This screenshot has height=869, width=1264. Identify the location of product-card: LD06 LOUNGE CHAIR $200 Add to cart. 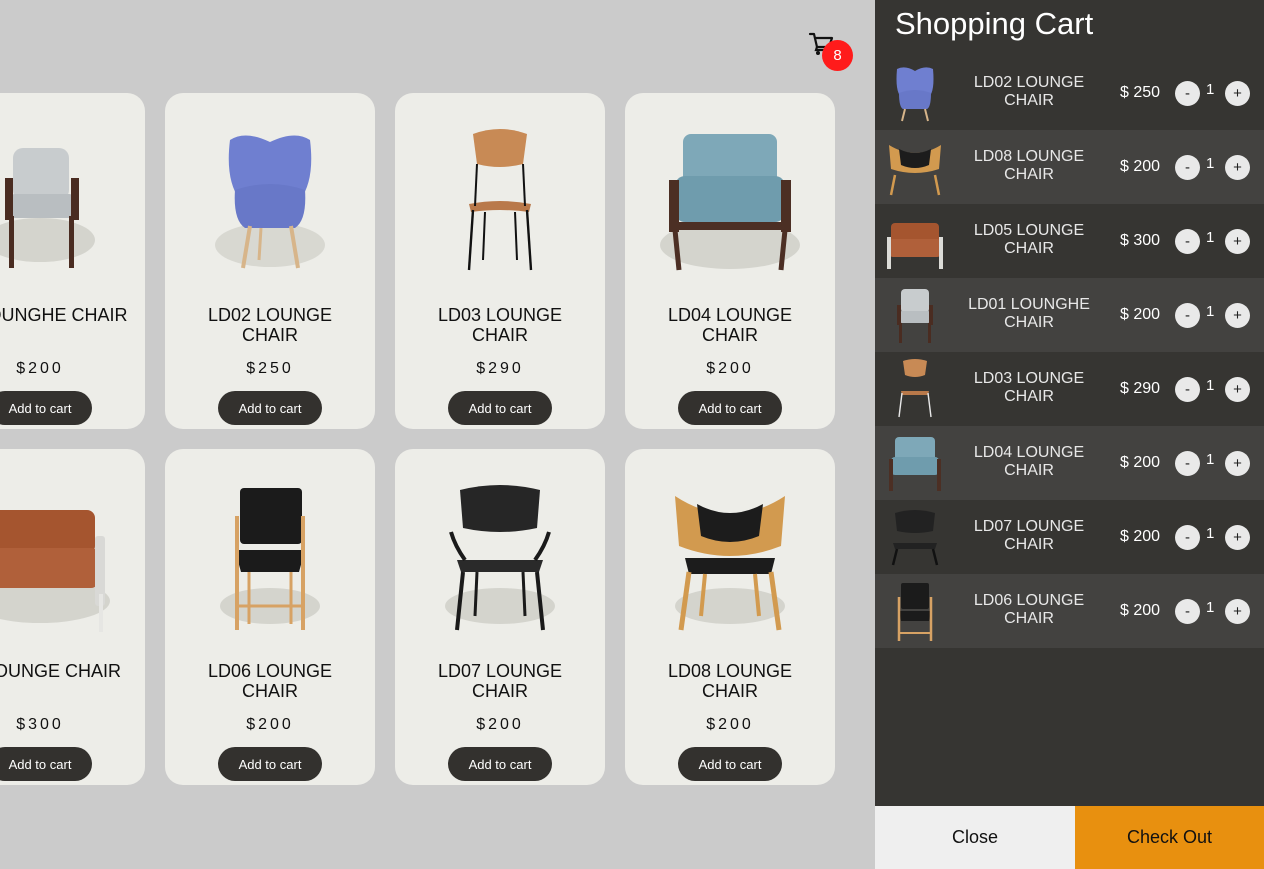
(270, 617).